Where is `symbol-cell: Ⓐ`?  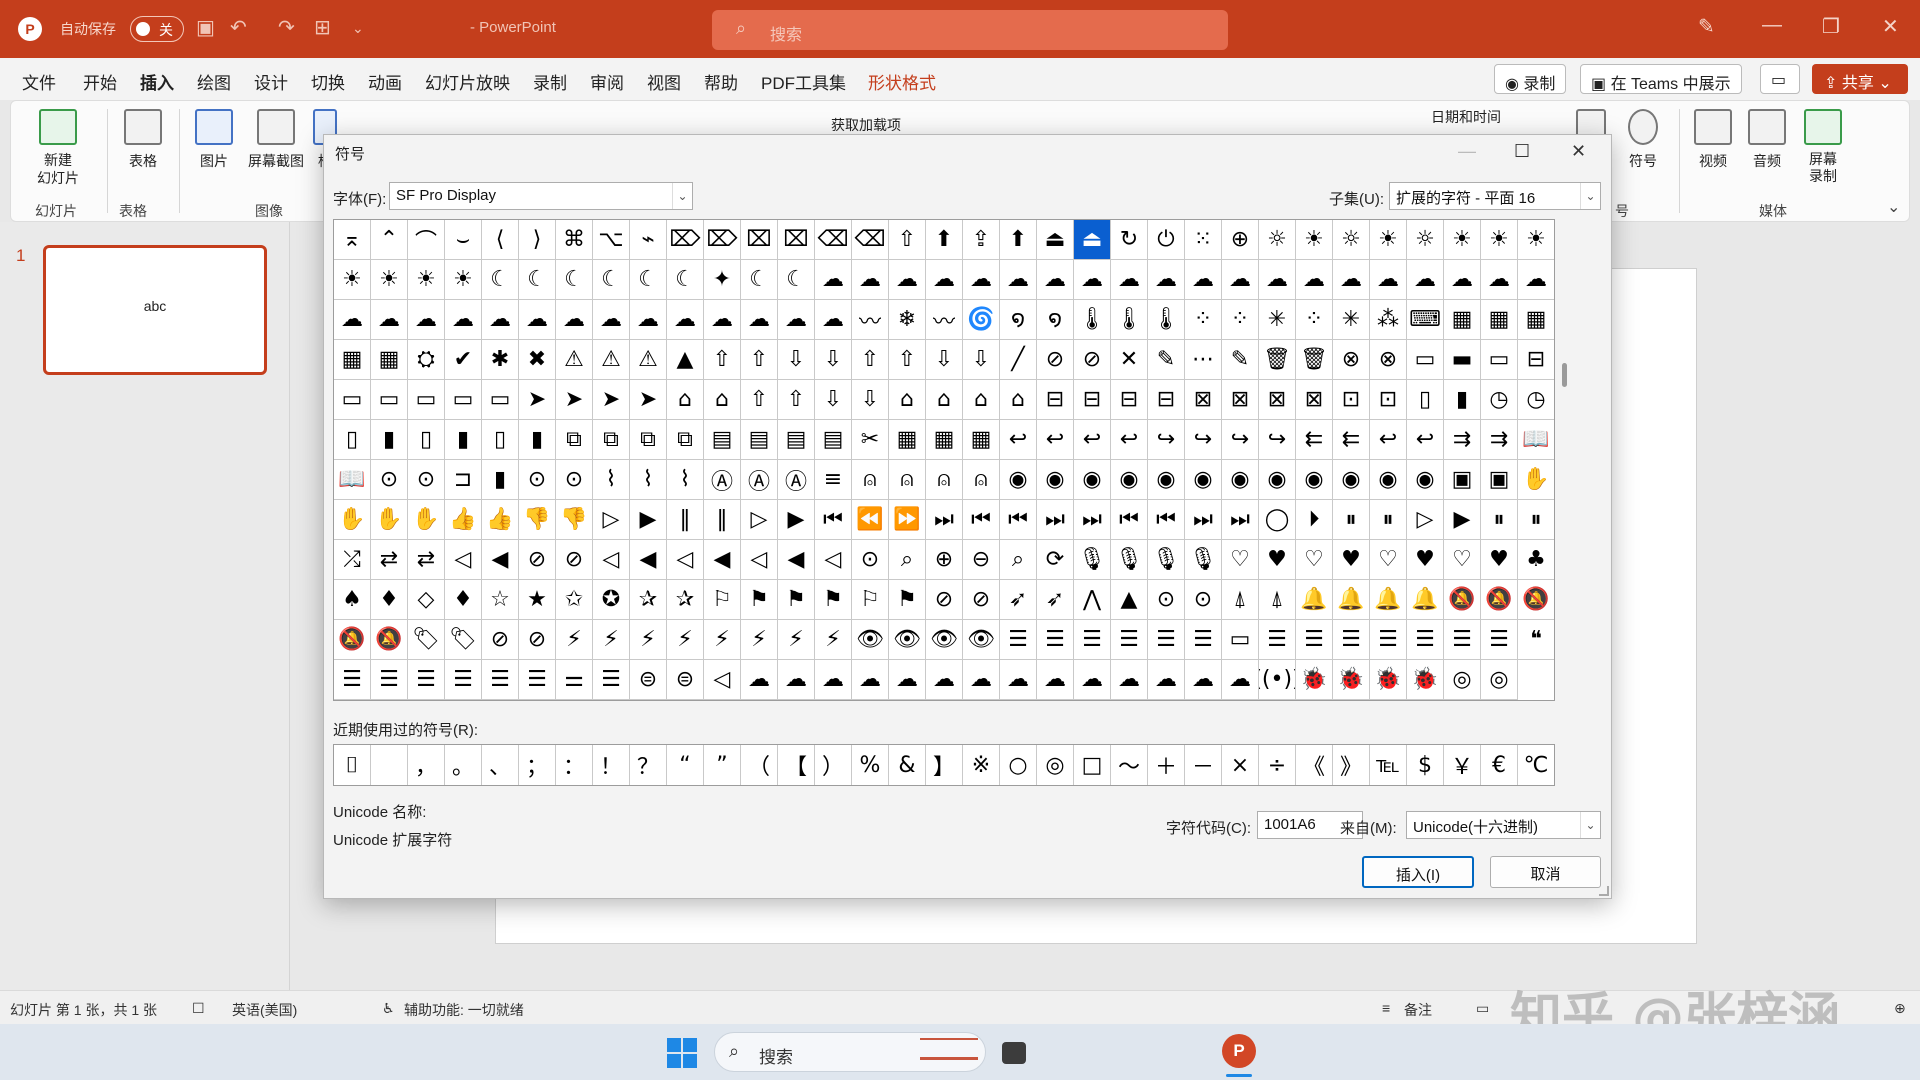
symbol-cell: Ⓐ is located at coordinates (759, 480).